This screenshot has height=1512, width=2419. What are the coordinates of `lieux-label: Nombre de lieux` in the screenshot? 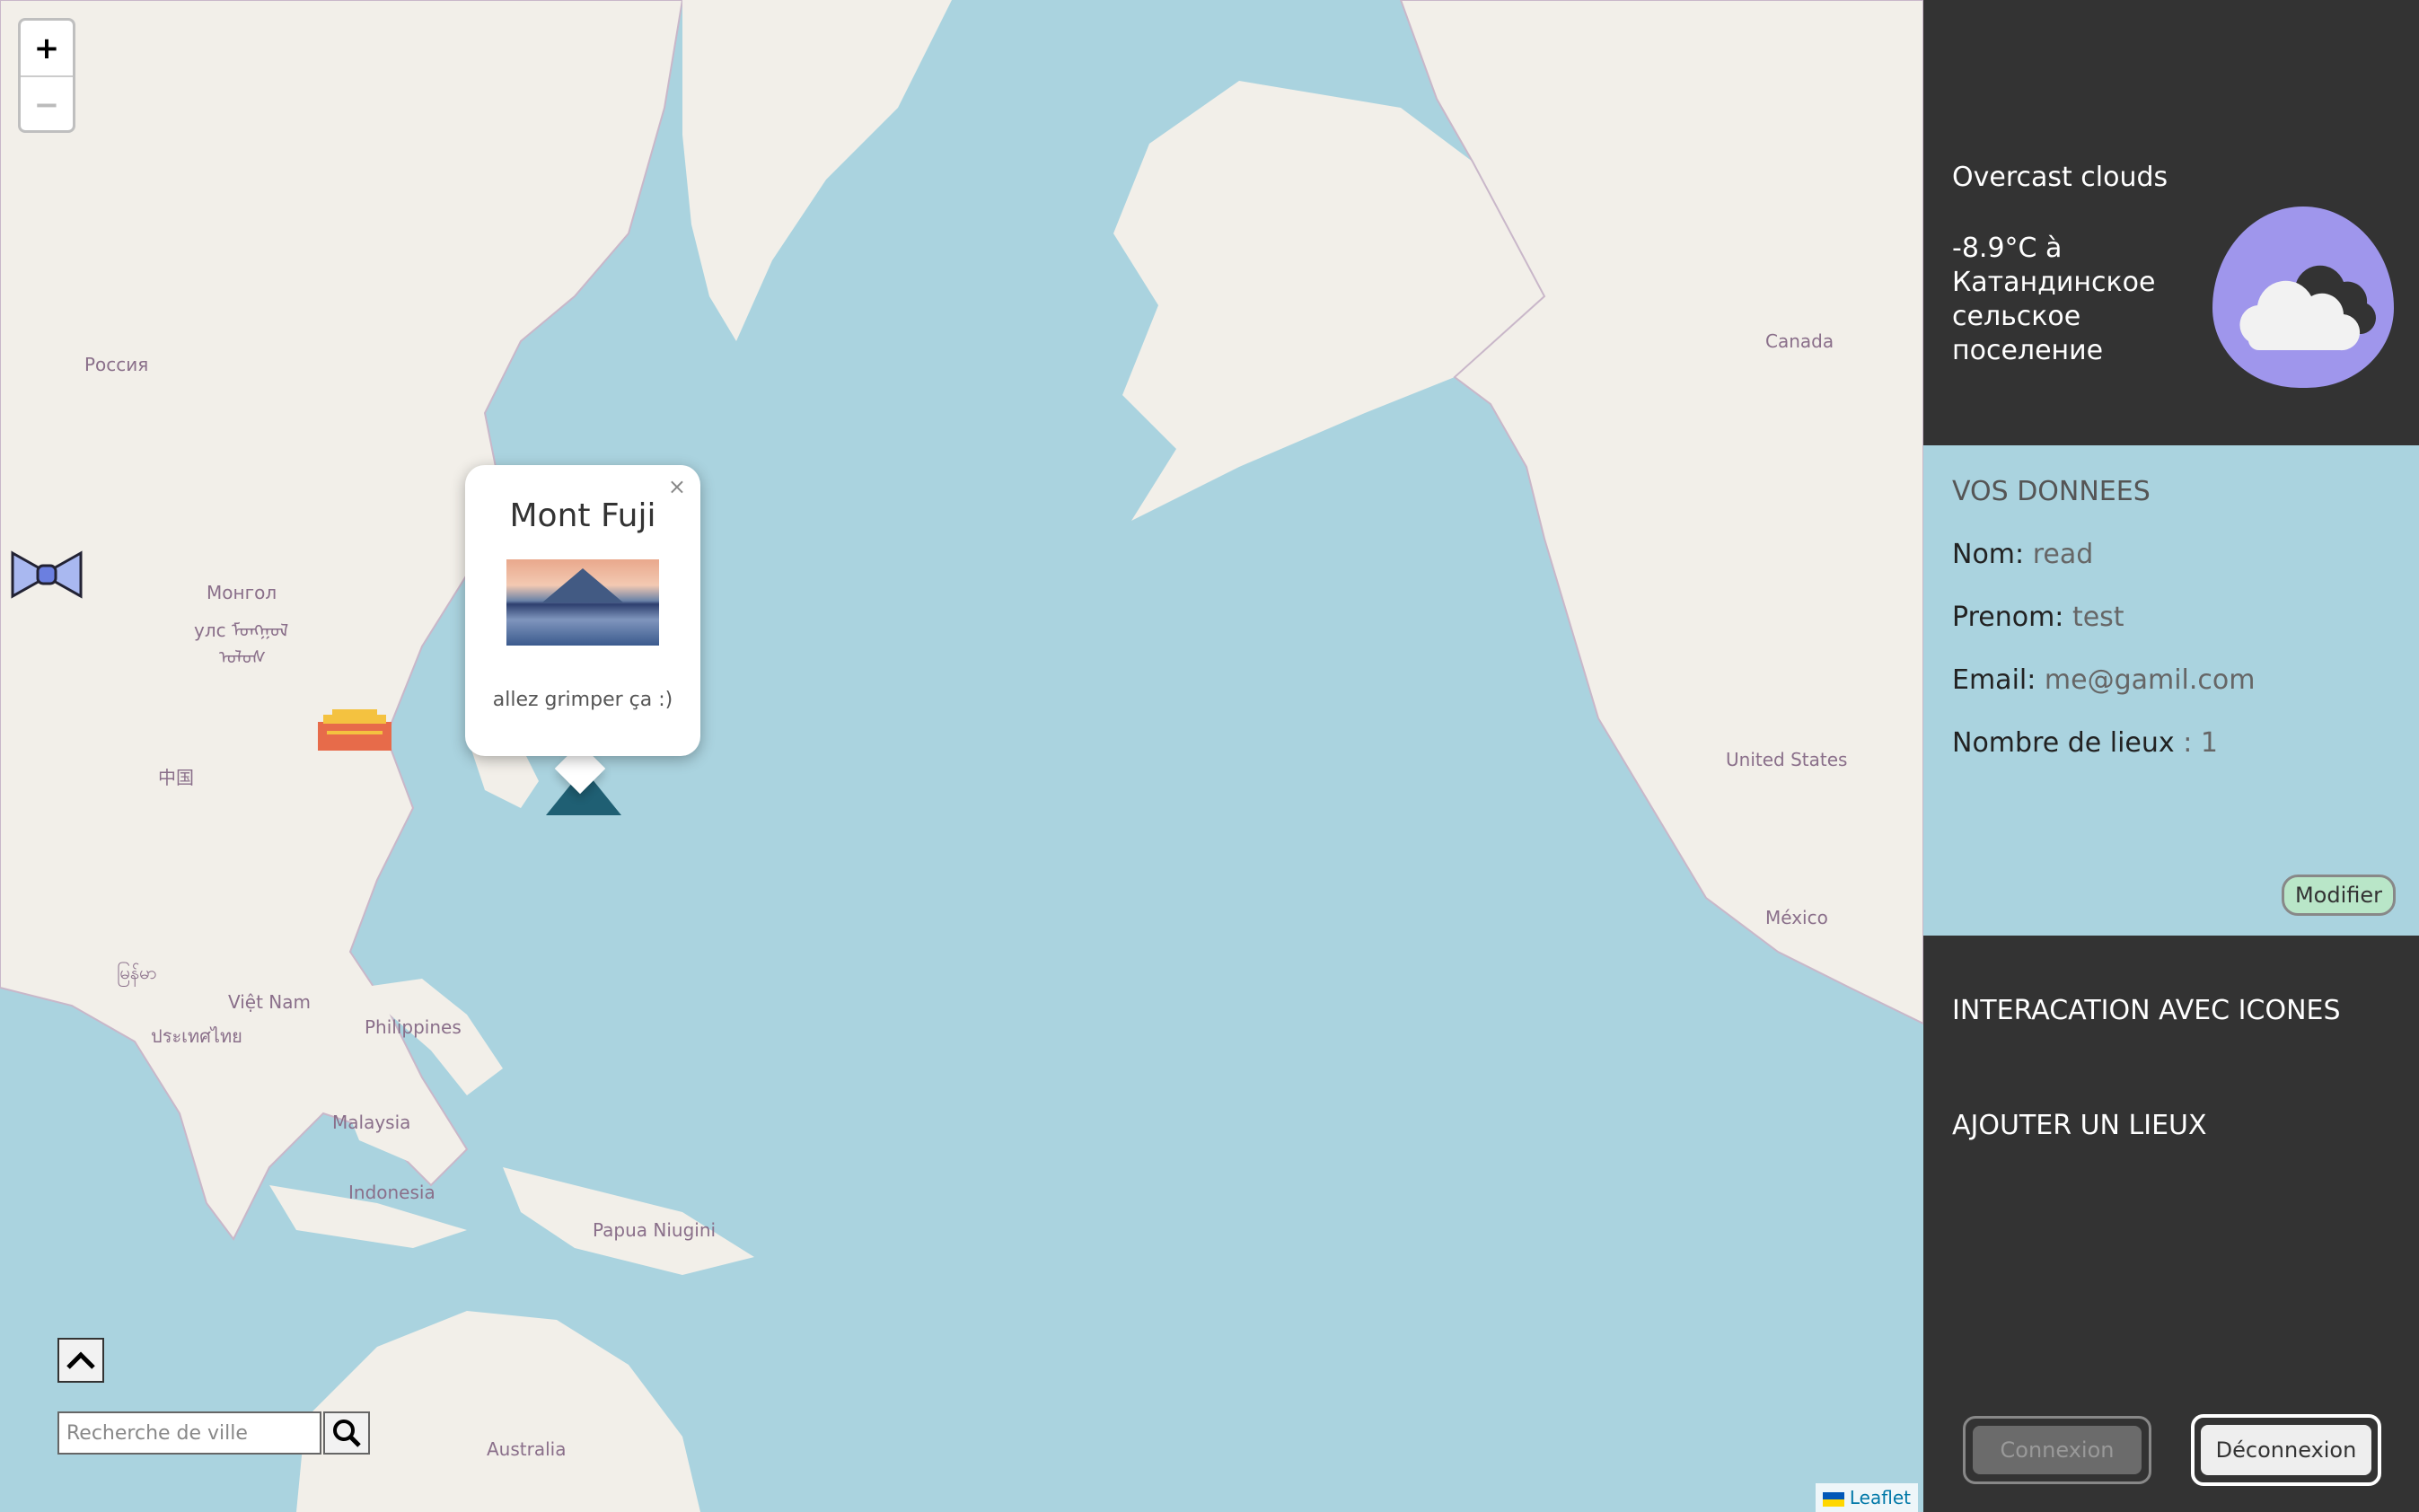 It's located at (2063, 743).